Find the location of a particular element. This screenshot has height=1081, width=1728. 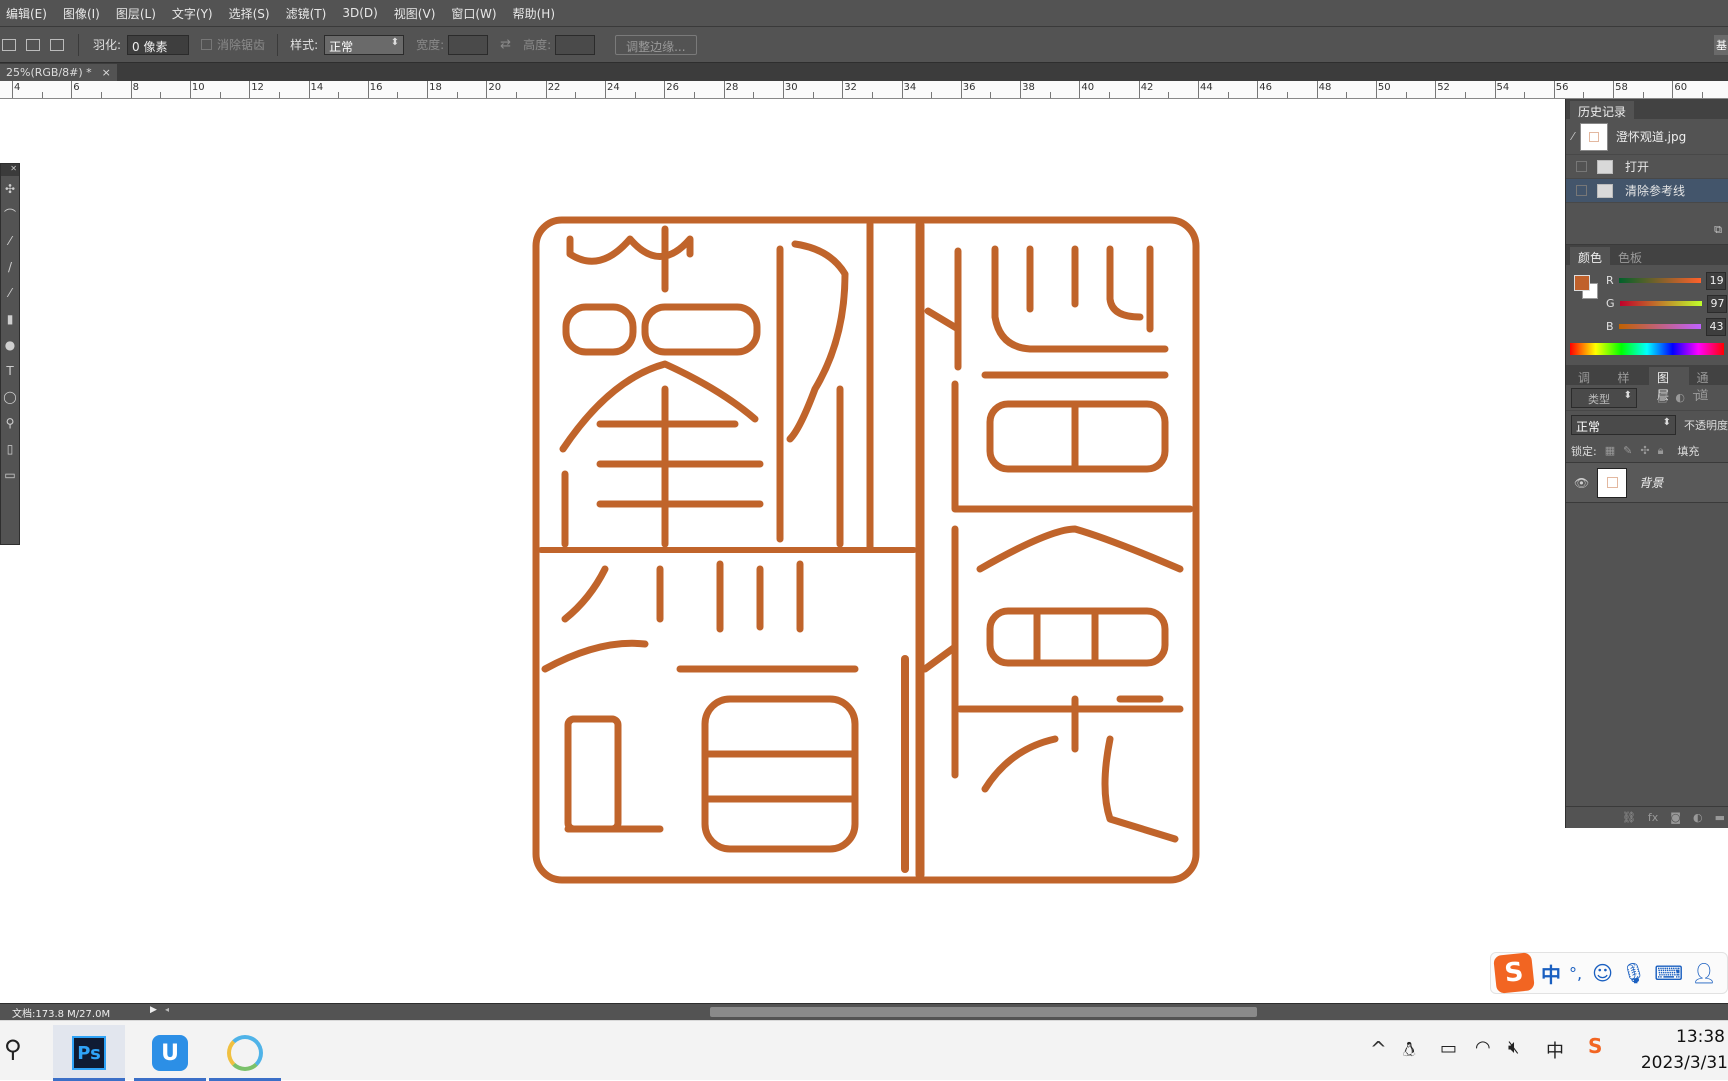

dodge-tool-icon: ● is located at coordinates (10, 345).